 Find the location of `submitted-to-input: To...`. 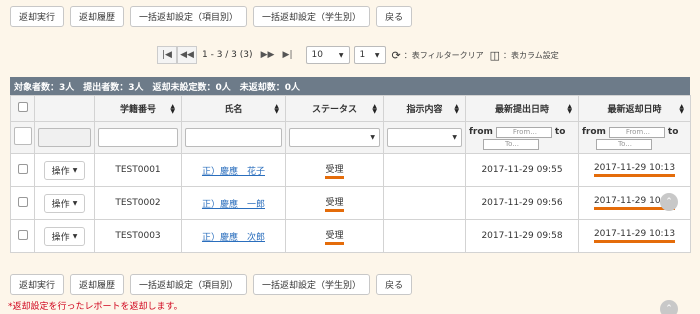

submitted-to-input: To... is located at coordinates (511, 144).